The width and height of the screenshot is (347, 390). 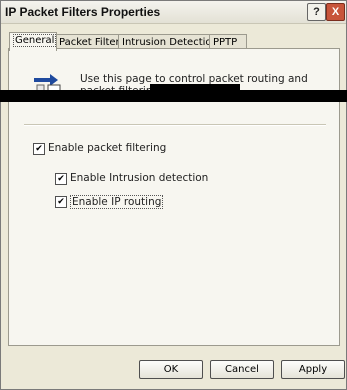 What do you see at coordinates (117, 202) in the screenshot?
I see `enable-ip-routing-label: Enable IP routing` at bounding box center [117, 202].